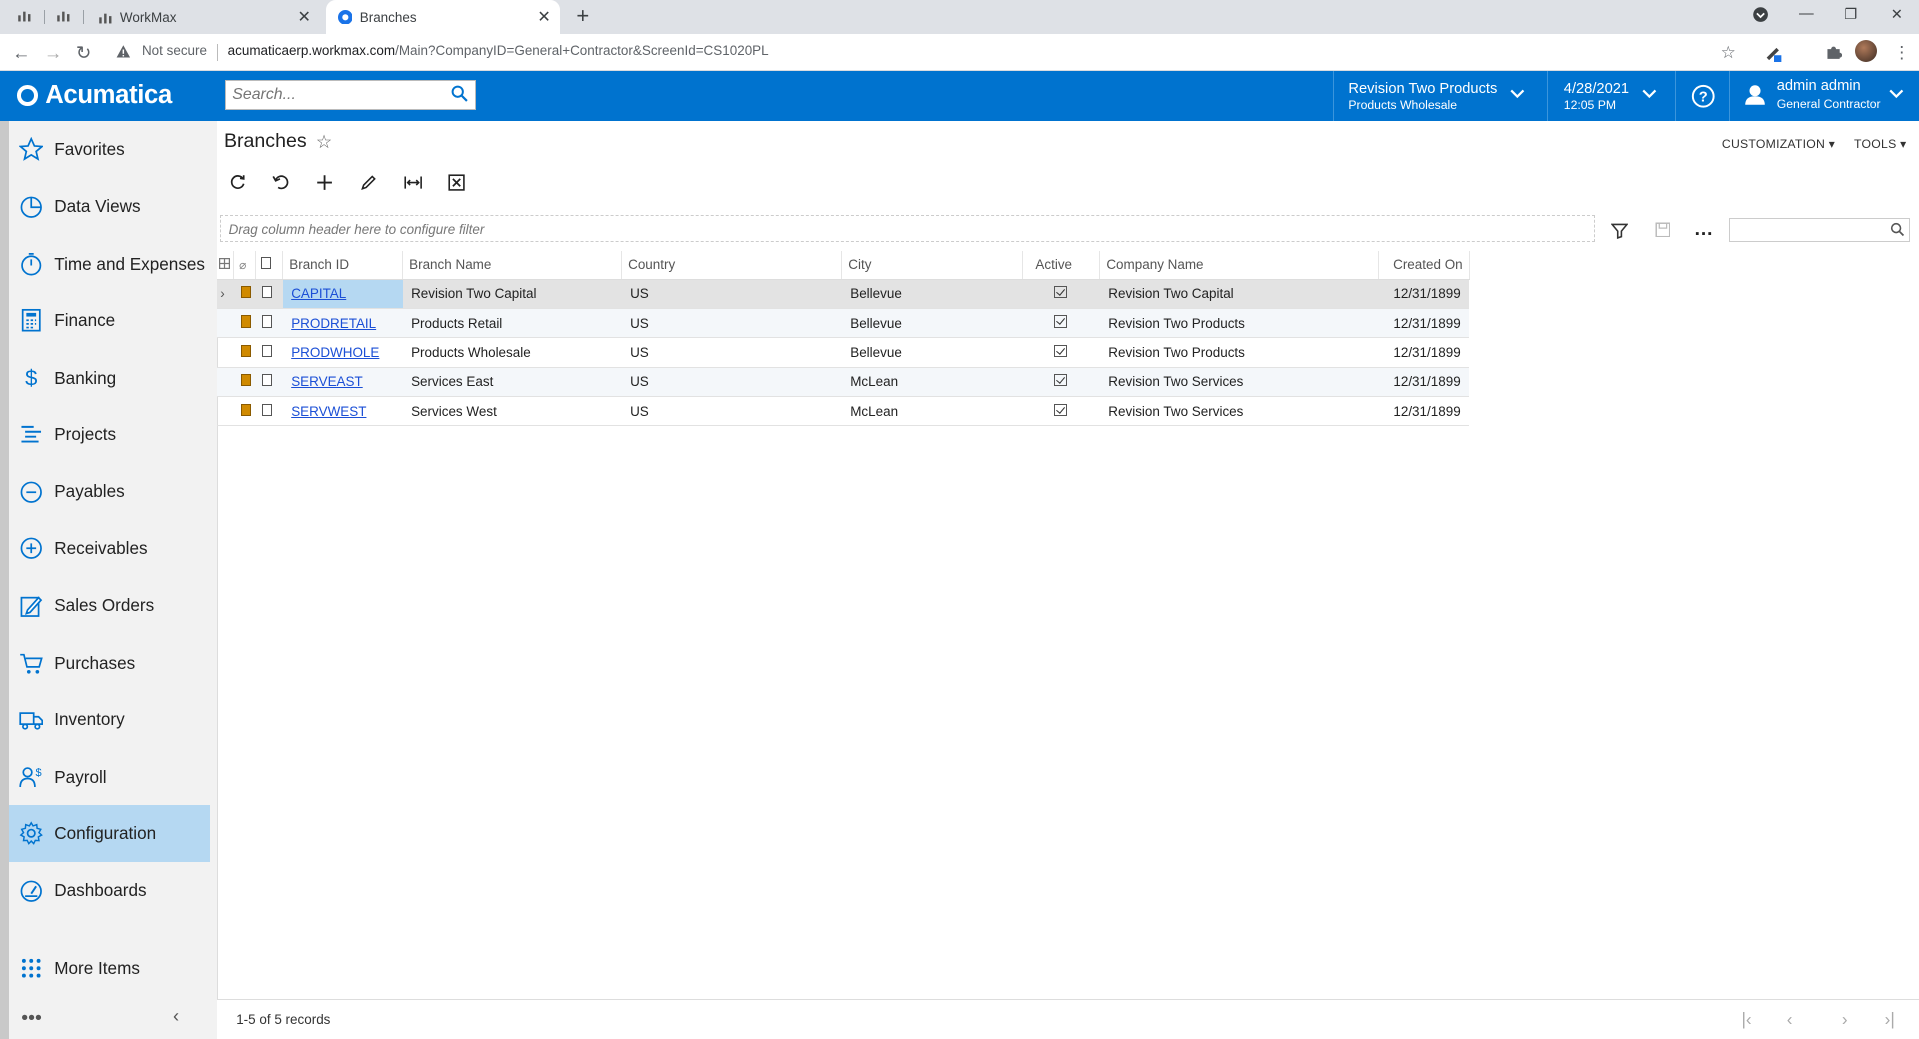 This screenshot has width=1919, height=1039. What do you see at coordinates (21, 53) in the screenshot?
I see `back-icon: ←` at bounding box center [21, 53].